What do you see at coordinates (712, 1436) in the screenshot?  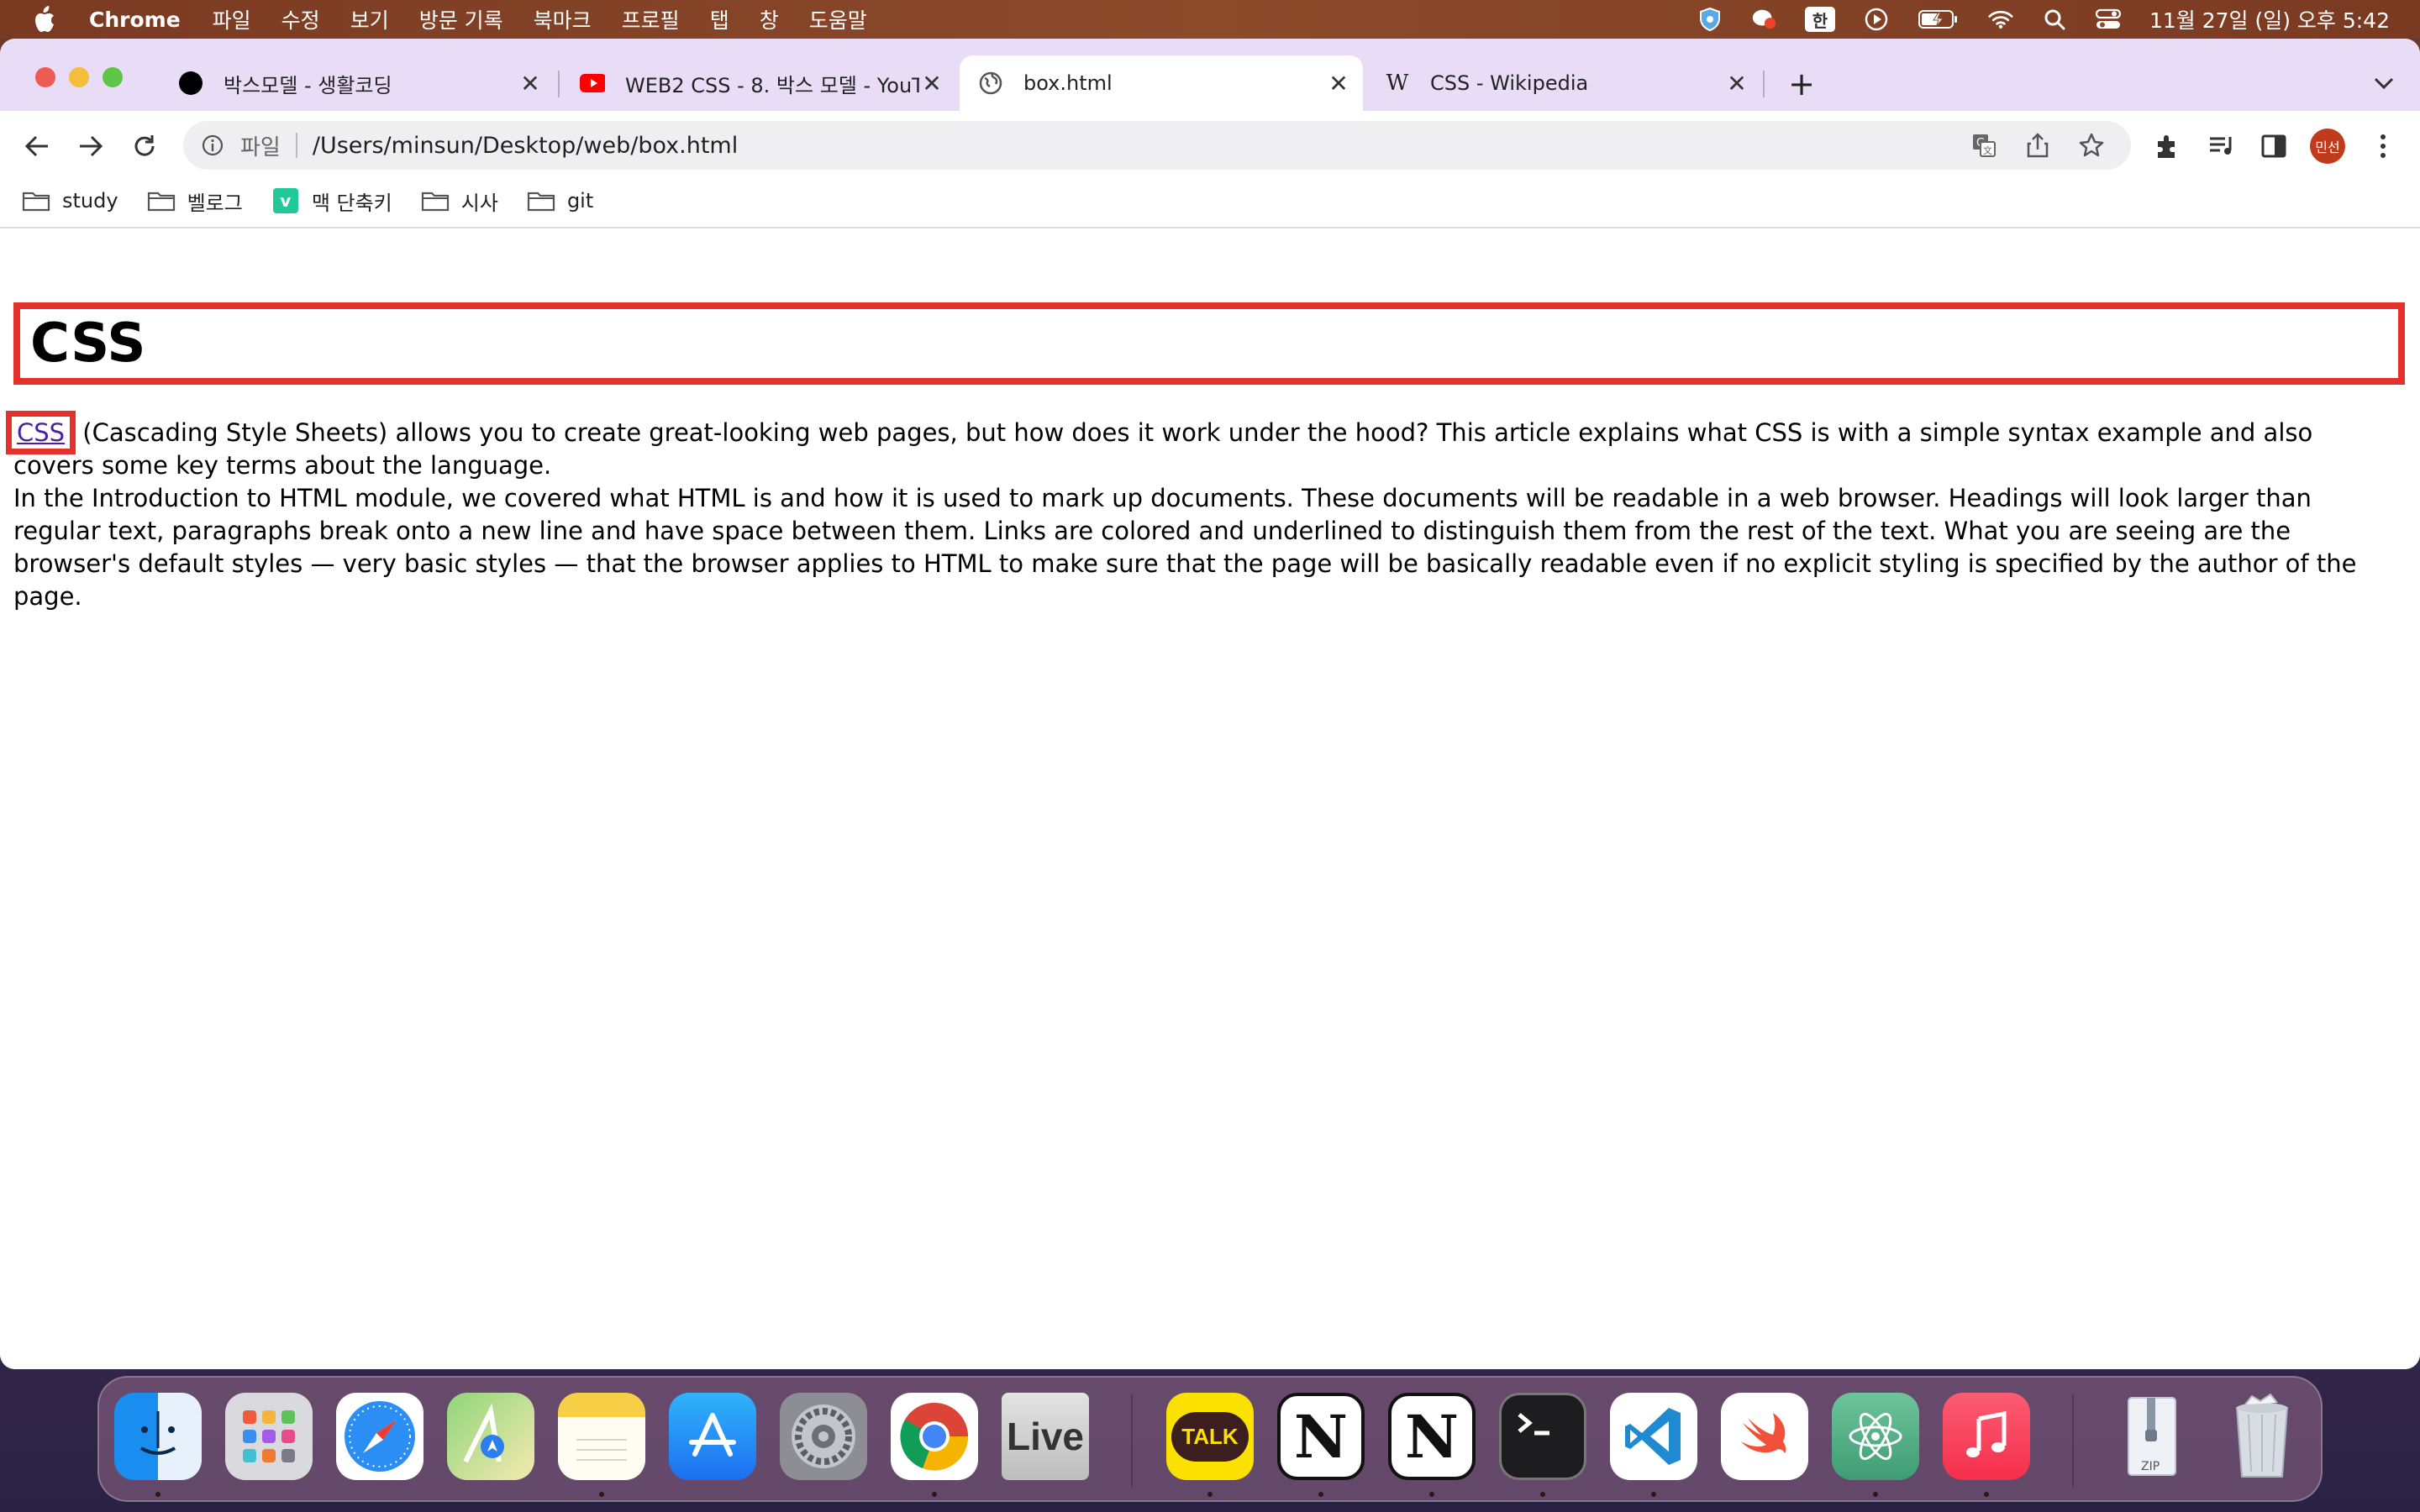 I see `app-store-icon` at bounding box center [712, 1436].